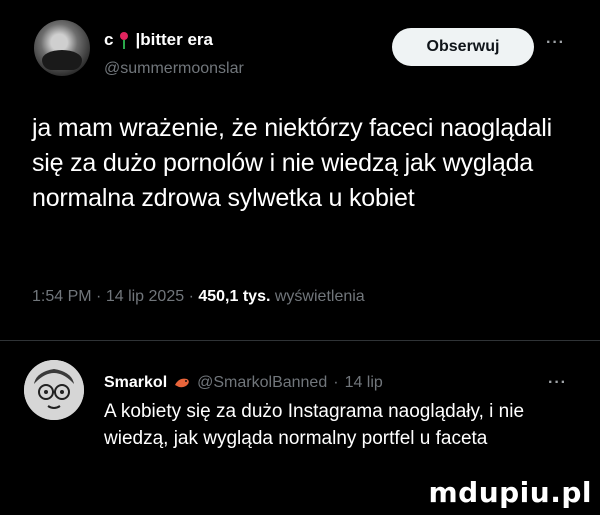 This screenshot has width=600, height=515. I want to click on reply-handle: @SmarkolBanned, so click(262, 383).